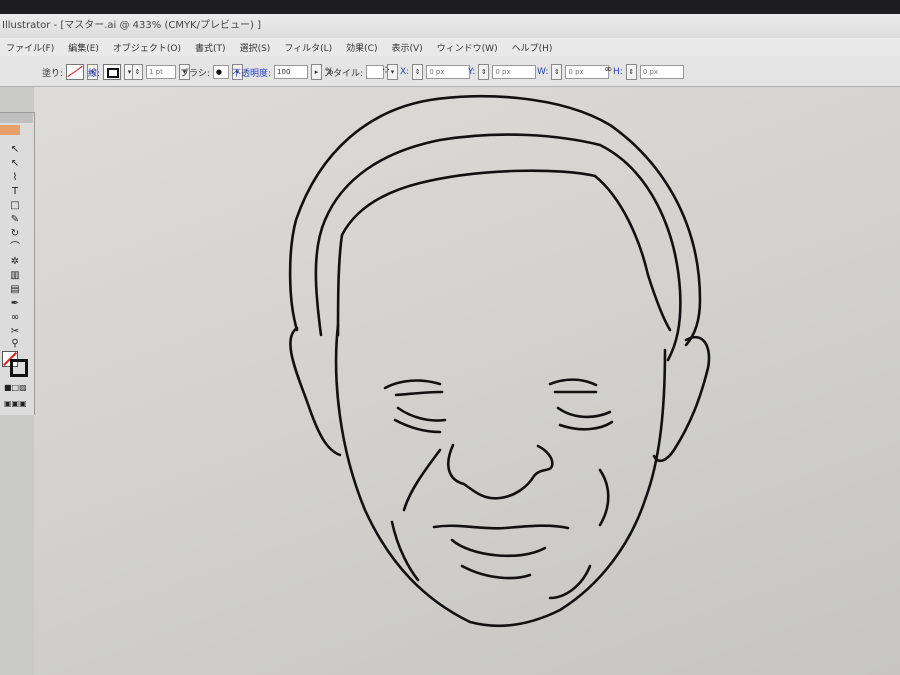 This screenshot has height=675, width=900. What do you see at coordinates (496, 572) in the screenshot?
I see `chin-crease` at bounding box center [496, 572].